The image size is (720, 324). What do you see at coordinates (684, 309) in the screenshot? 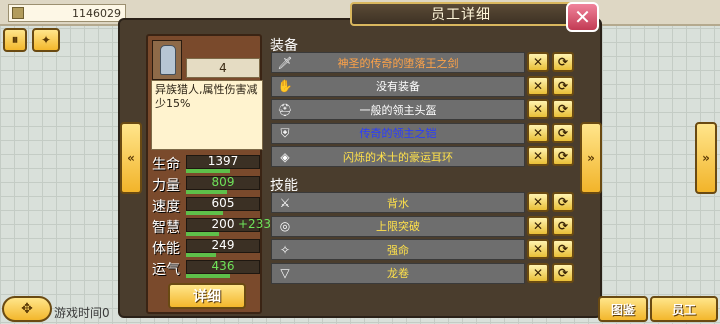
I see `staff-button: 员工` at bounding box center [684, 309].